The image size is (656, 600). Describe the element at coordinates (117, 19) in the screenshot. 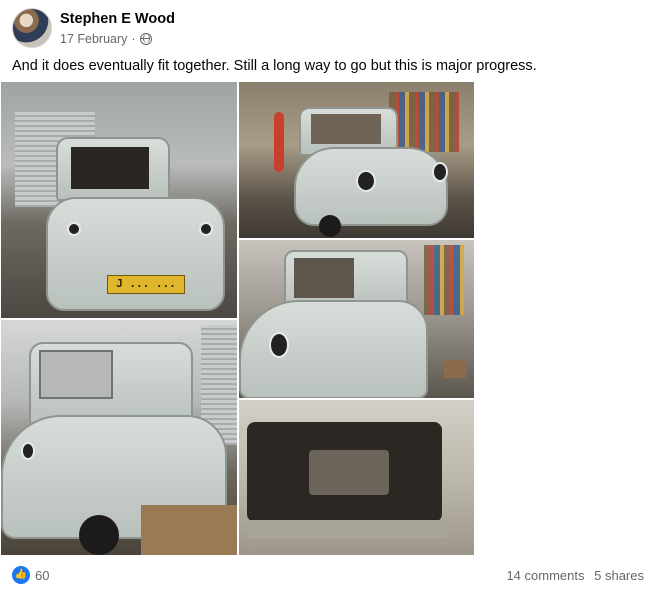

I see `author-name: Stephen E Wood` at that location.